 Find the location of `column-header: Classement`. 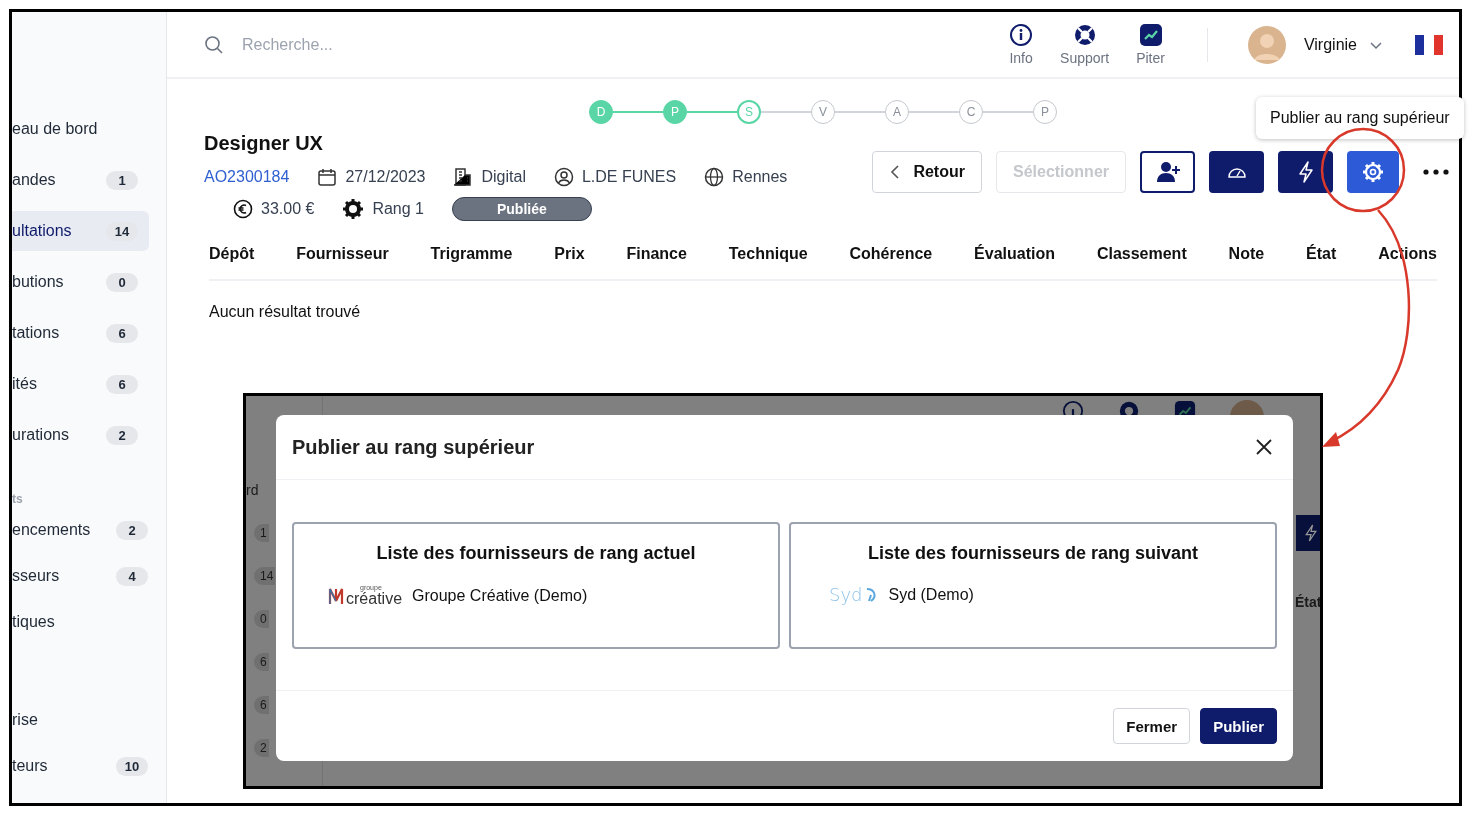

column-header: Classement is located at coordinates (1141, 254).